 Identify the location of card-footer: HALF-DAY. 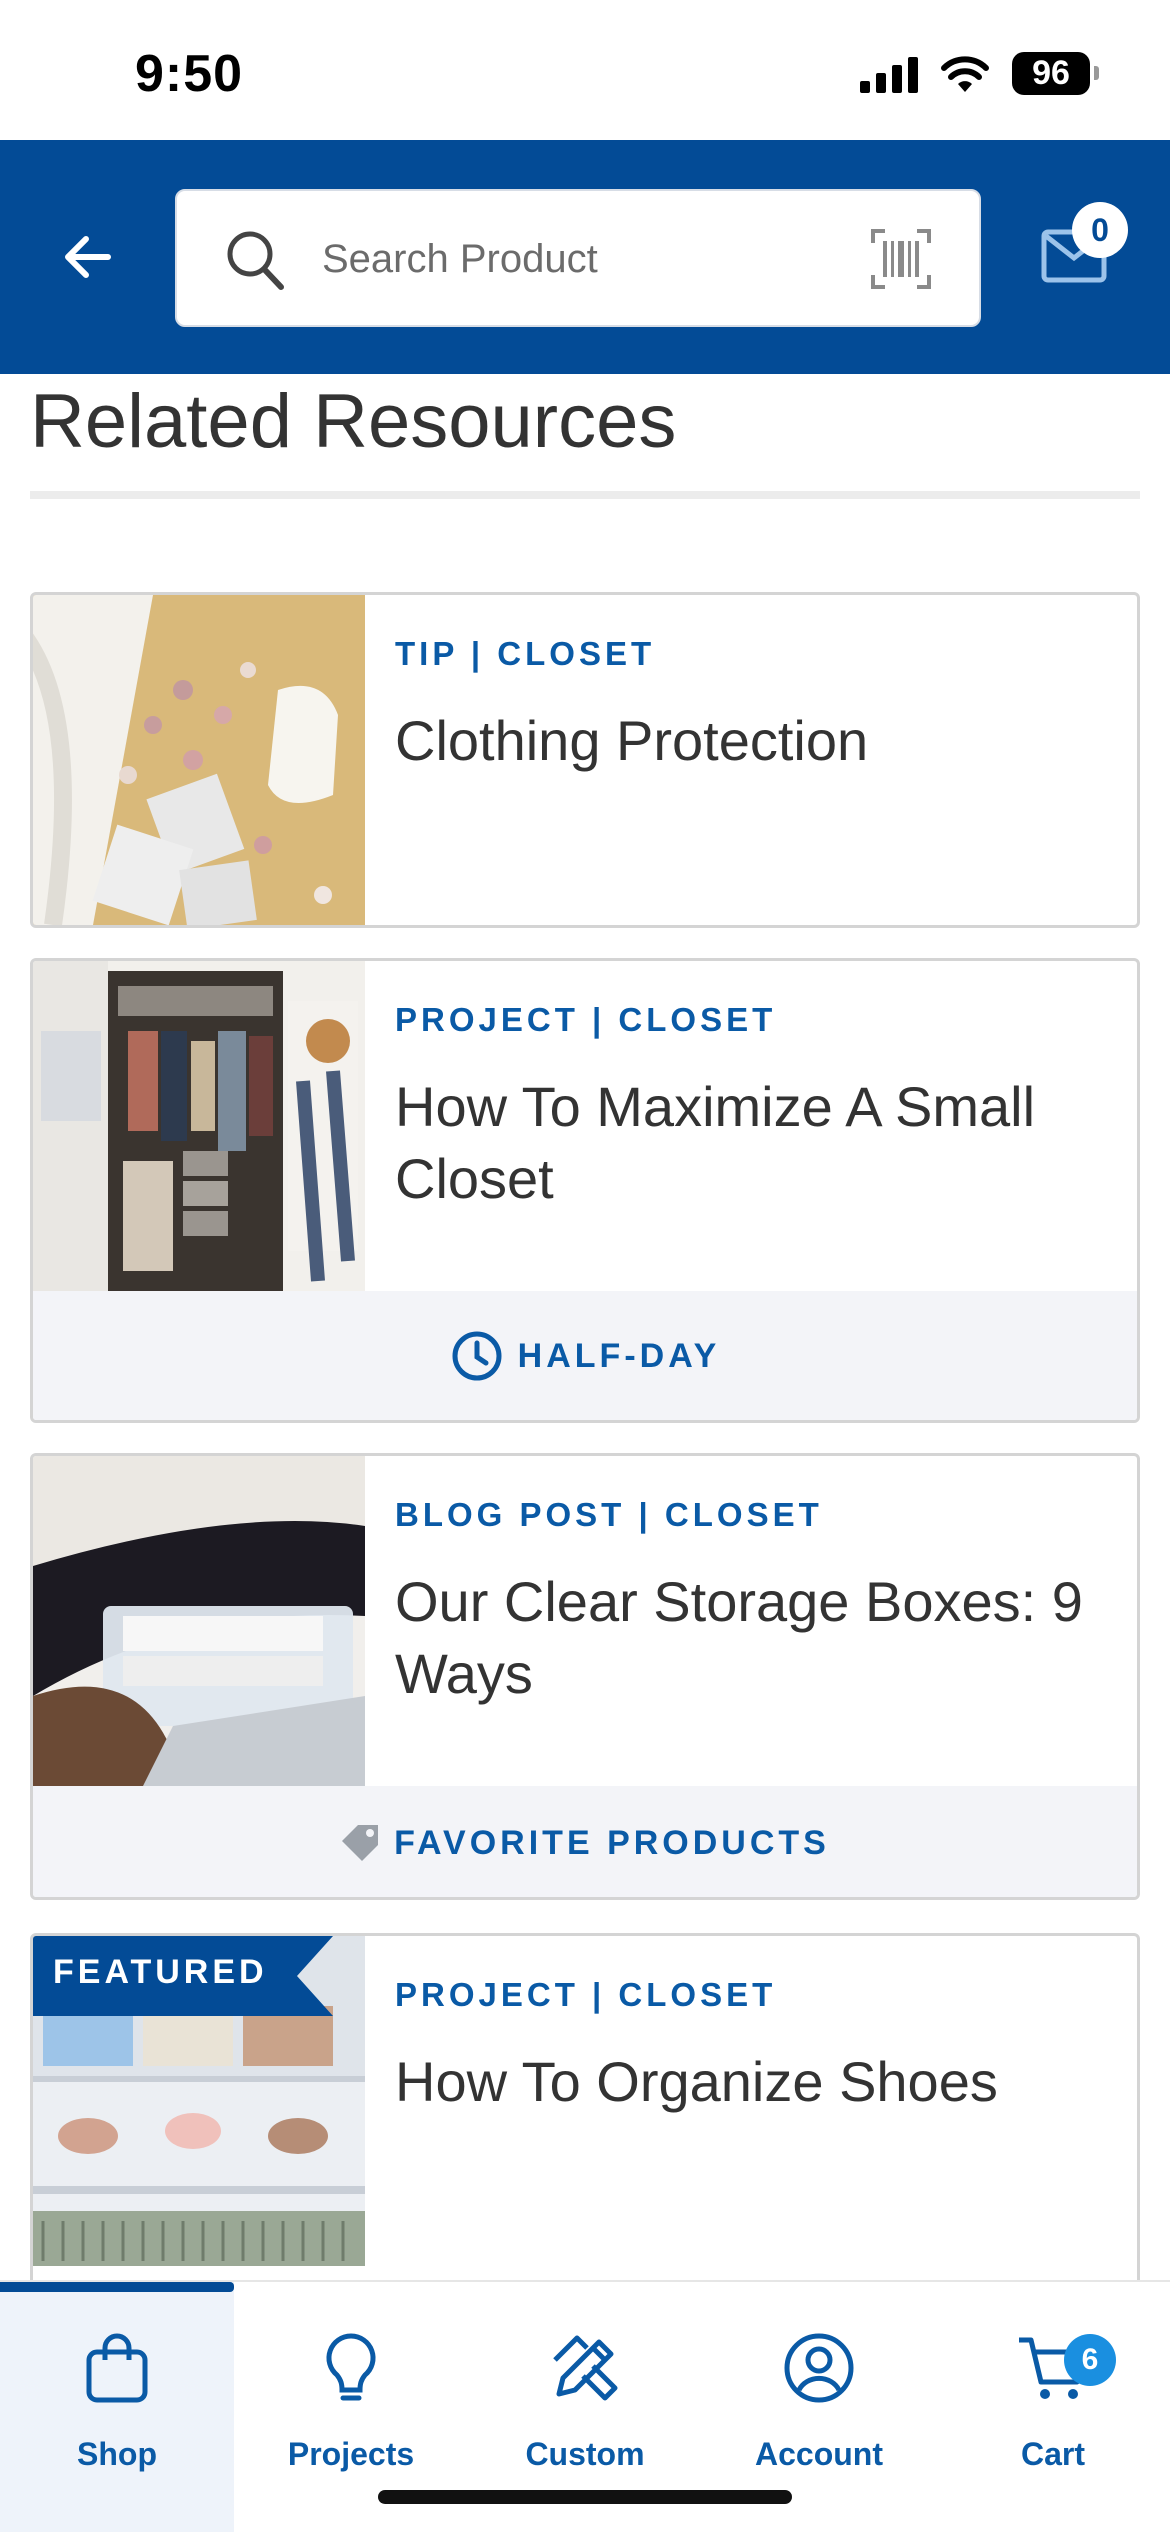
(585, 1355).